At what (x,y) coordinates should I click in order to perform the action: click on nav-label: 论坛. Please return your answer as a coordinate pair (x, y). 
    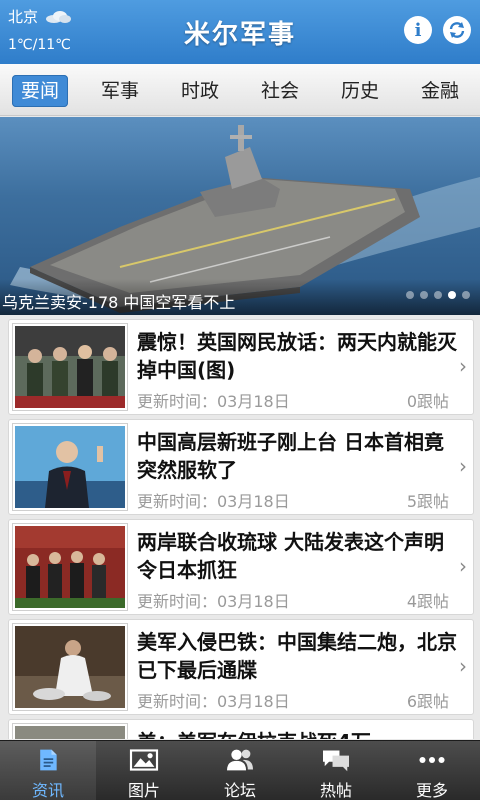
    Looking at the image, I should click on (239, 790).